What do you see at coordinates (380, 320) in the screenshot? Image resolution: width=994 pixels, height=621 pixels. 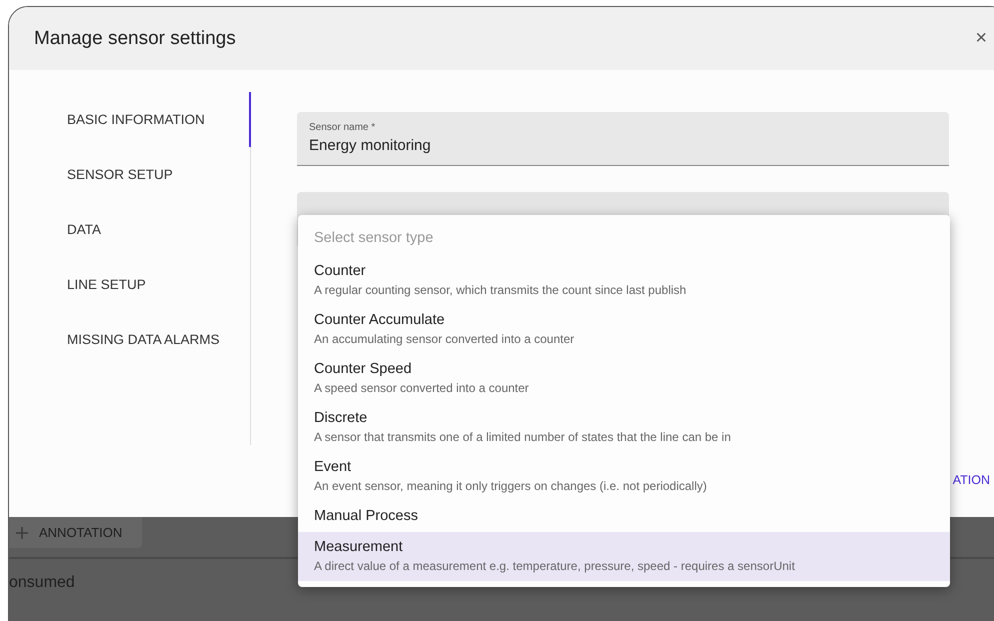 I see `option-title: Counter Accumulate` at bounding box center [380, 320].